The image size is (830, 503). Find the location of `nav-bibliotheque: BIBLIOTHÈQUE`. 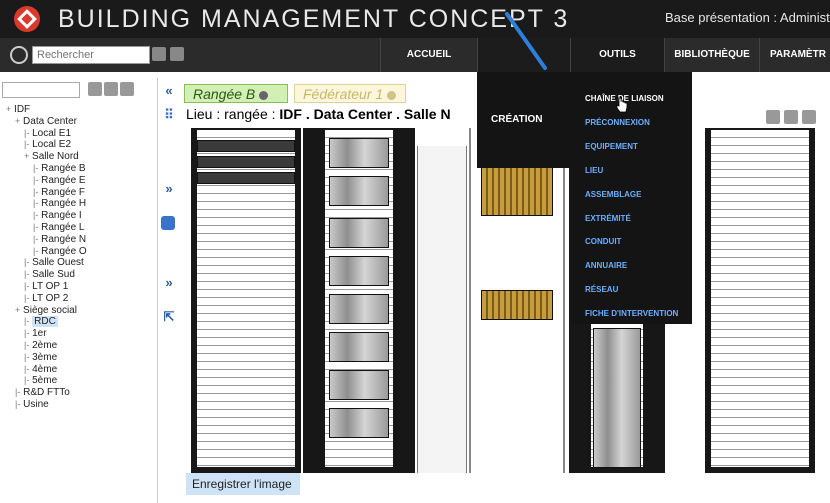

nav-bibliotheque: BIBLIOTHÈQUE is located at coordinates (712, 55).